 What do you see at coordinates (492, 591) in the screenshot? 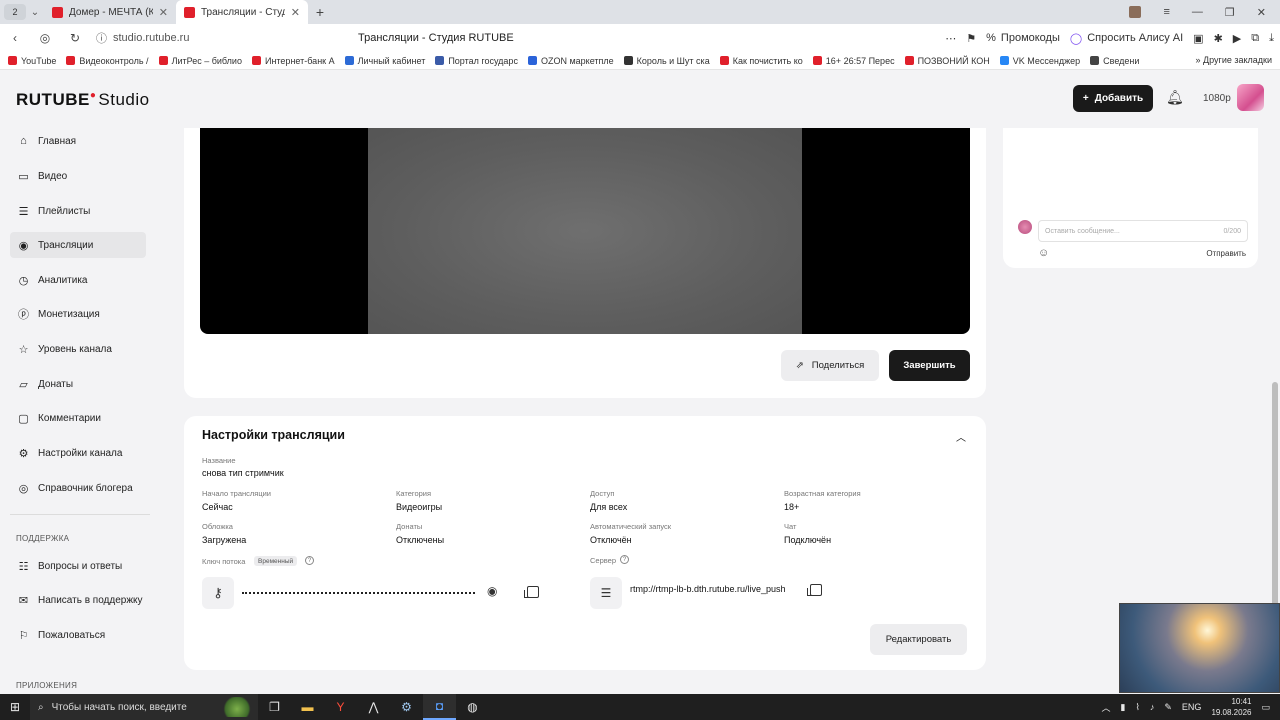
I see `eye-icon: ◉` at bounding box center [492, 591].